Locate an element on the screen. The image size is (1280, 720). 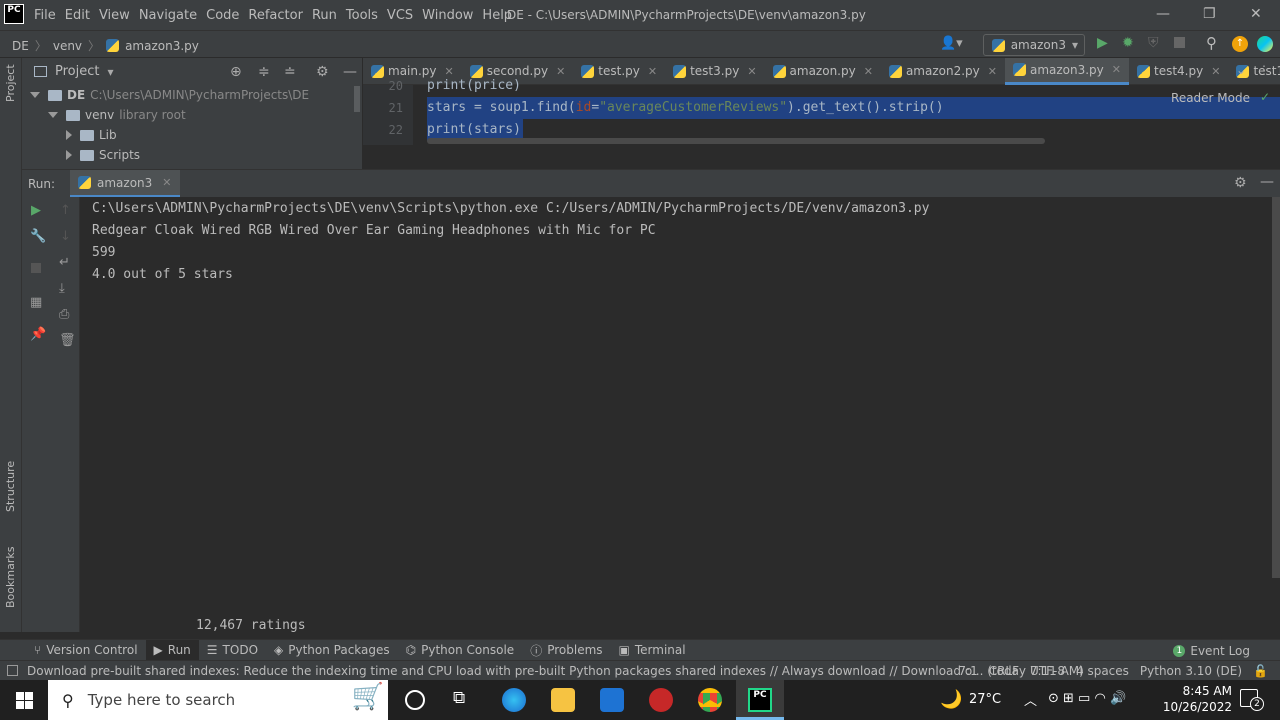
update-icon: ↑ is located at coordinates (1240, 44).